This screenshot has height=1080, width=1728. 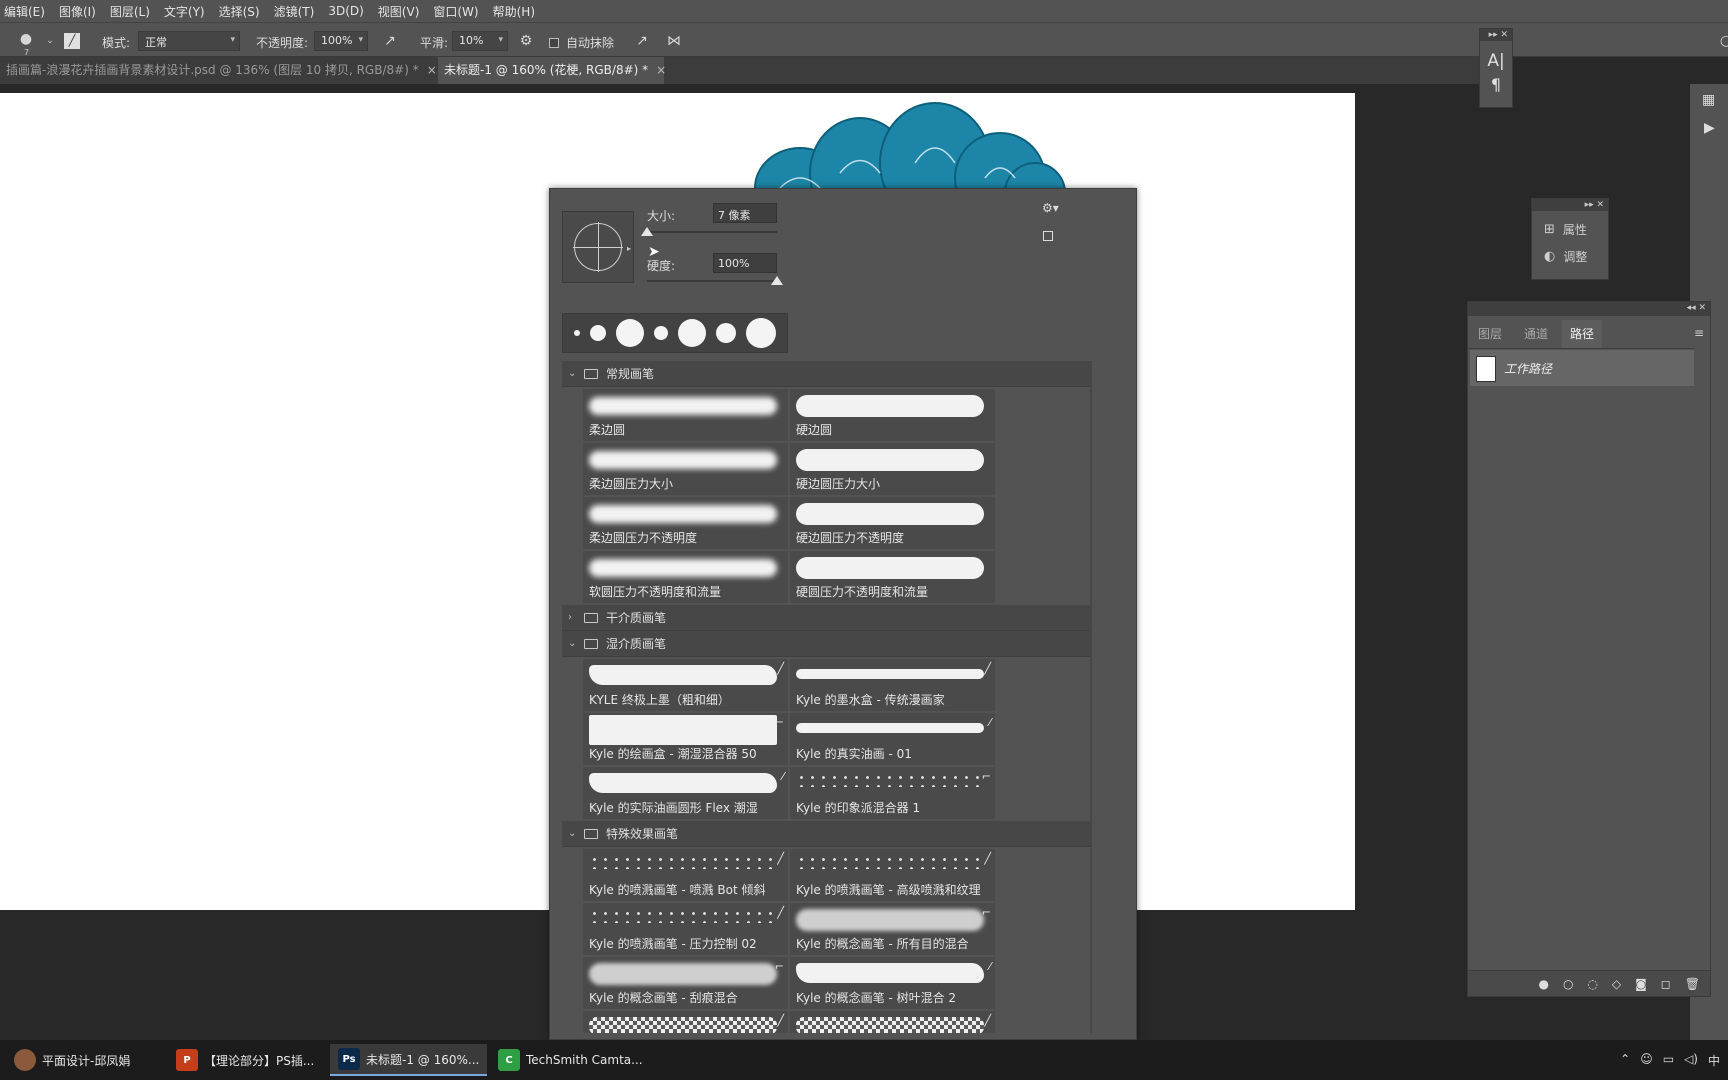 I want to click on chevron-up-icon: ⌃, so click(x=1625, y=1060).